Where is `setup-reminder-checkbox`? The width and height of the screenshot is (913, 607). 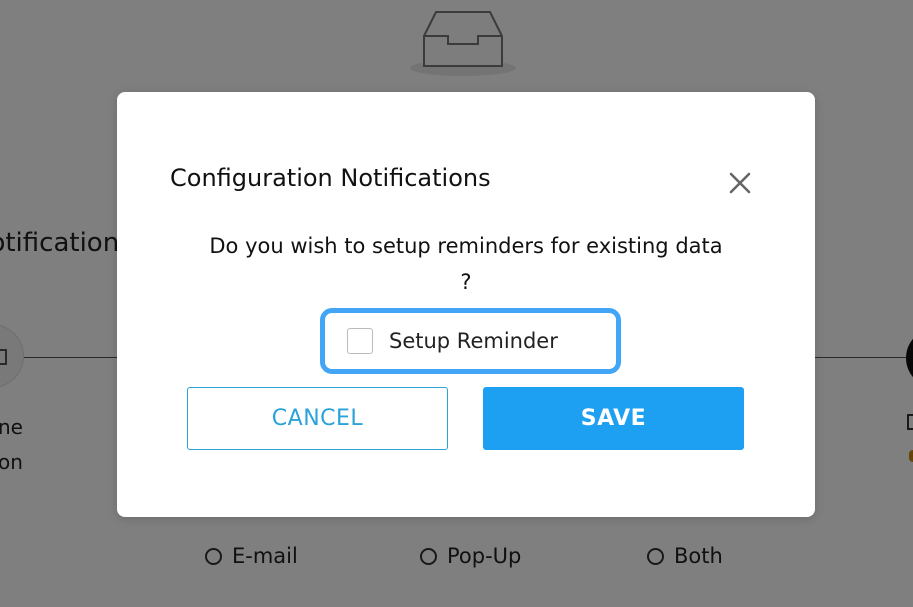 setup-reminder-checkbox is located at coordinates (360, 341).